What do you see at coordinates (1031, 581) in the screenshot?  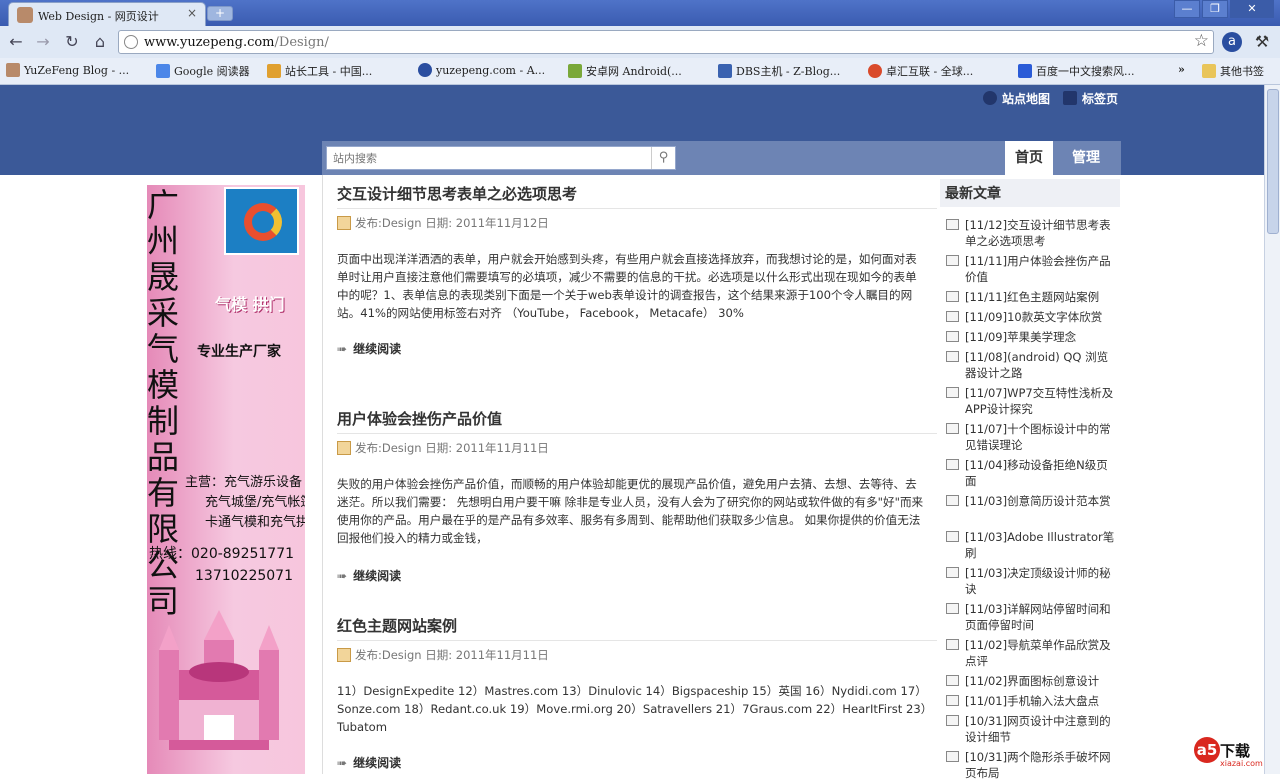 I see `recent-post-link: [11/03]决定顶级设计师的秘诀` at bounding box center [1031, 581].